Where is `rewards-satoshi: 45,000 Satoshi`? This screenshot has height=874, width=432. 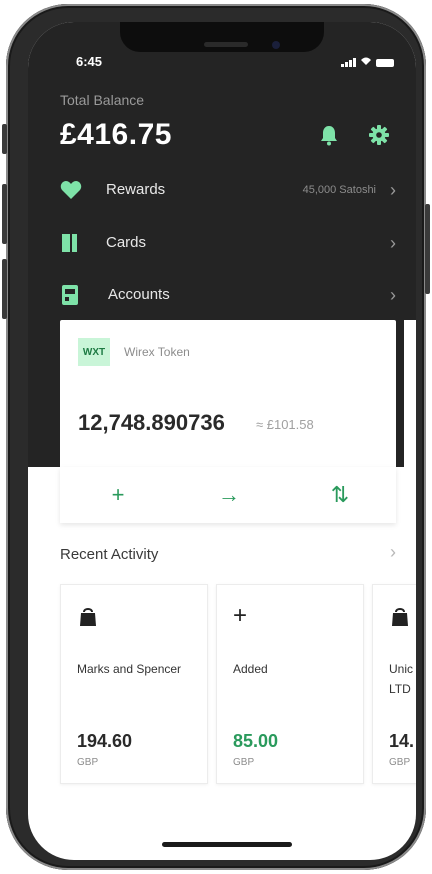
rewards-satoshi: 45,000 Satoshi is located at coordinates (339, 190).